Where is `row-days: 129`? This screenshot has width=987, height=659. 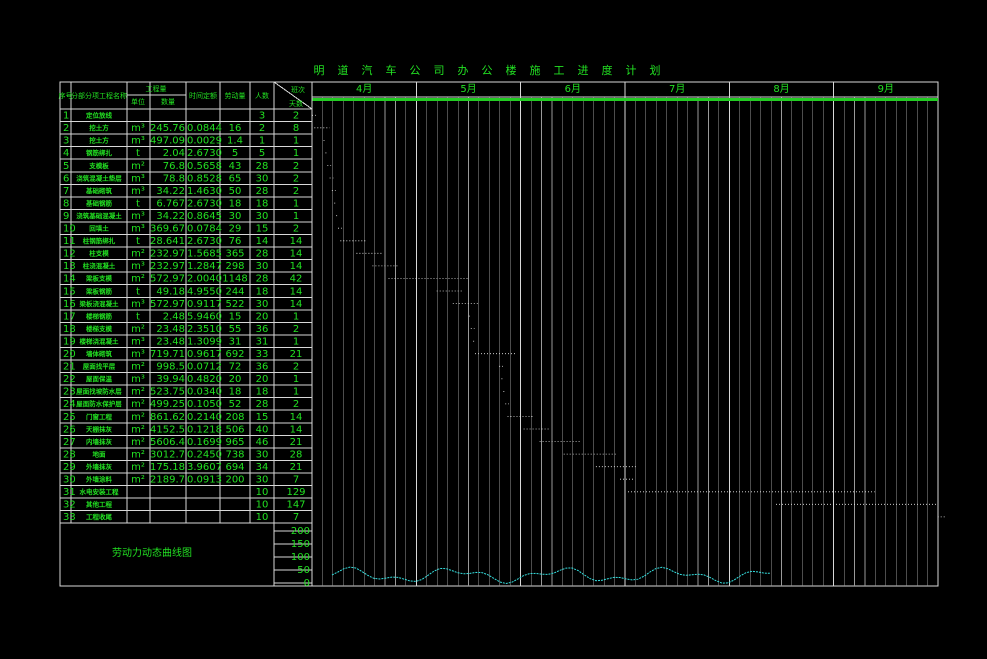
row-days: 129 is located at coordinates (295, 492).